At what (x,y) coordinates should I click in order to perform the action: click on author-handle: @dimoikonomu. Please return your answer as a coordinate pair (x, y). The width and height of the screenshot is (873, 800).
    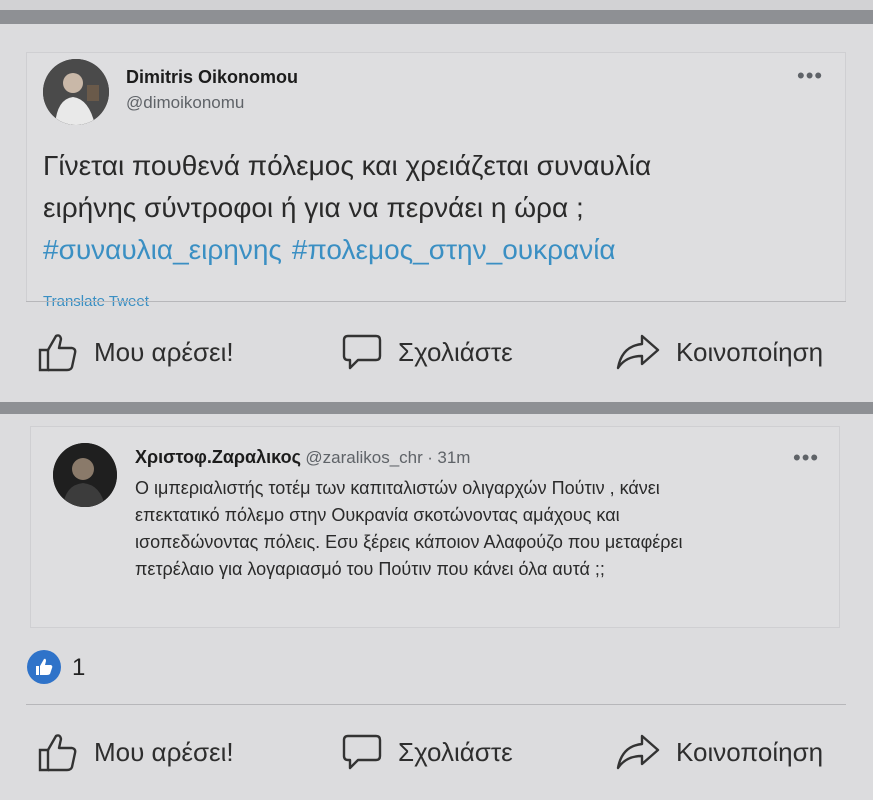
    Looking at the image, I should click on (185, 103).